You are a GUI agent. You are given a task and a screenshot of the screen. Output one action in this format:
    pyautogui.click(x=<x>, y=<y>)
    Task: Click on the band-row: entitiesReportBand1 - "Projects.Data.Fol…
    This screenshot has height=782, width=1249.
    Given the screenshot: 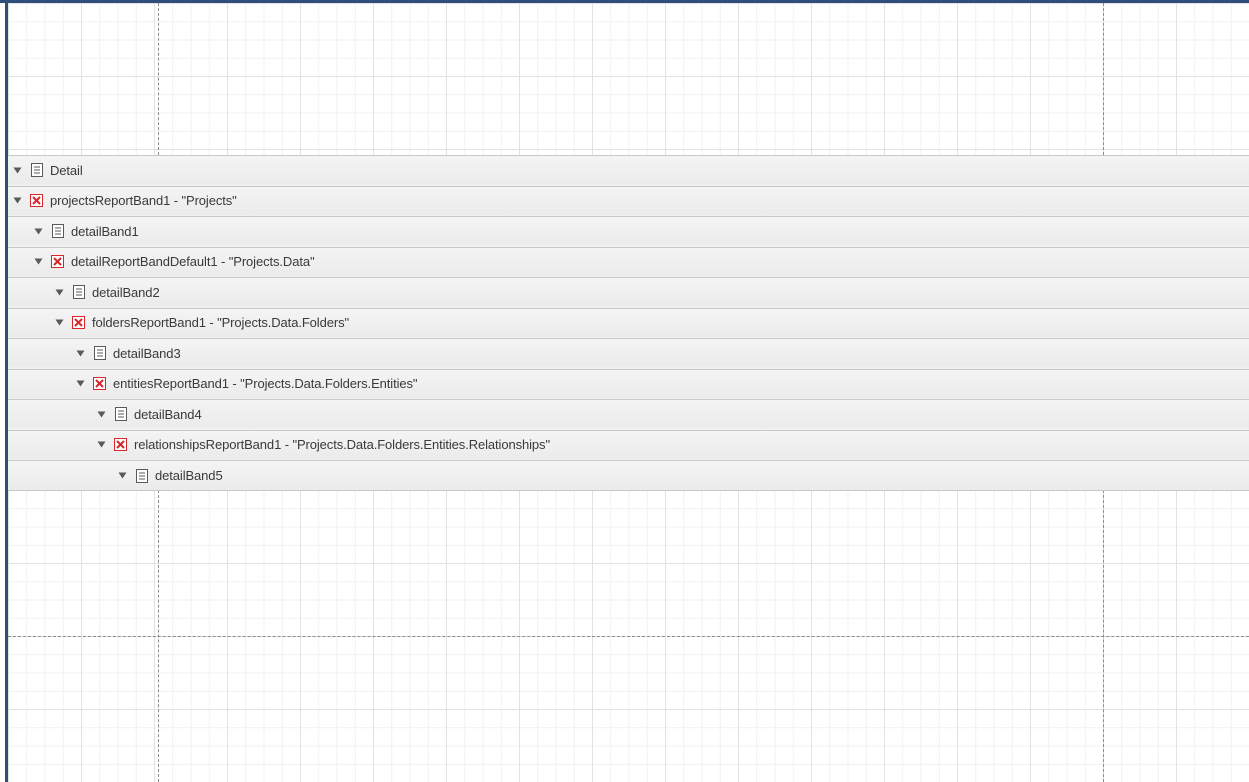 What is the action you would take?
    pyautogui.click(x=628, y=383)
    